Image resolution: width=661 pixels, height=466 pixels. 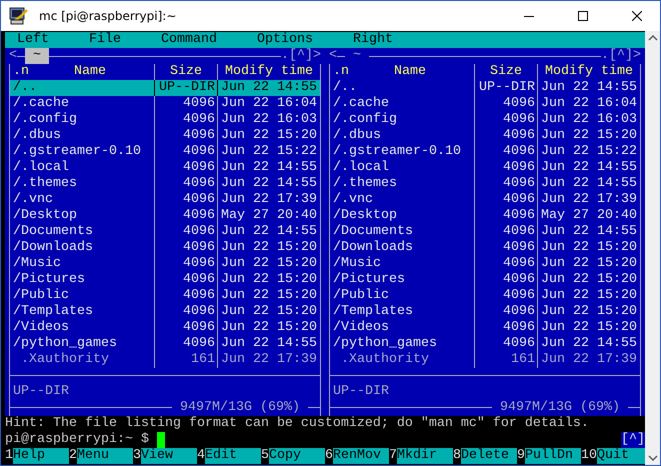 I want to click on key-number: 9, so click(x=521, y=456).